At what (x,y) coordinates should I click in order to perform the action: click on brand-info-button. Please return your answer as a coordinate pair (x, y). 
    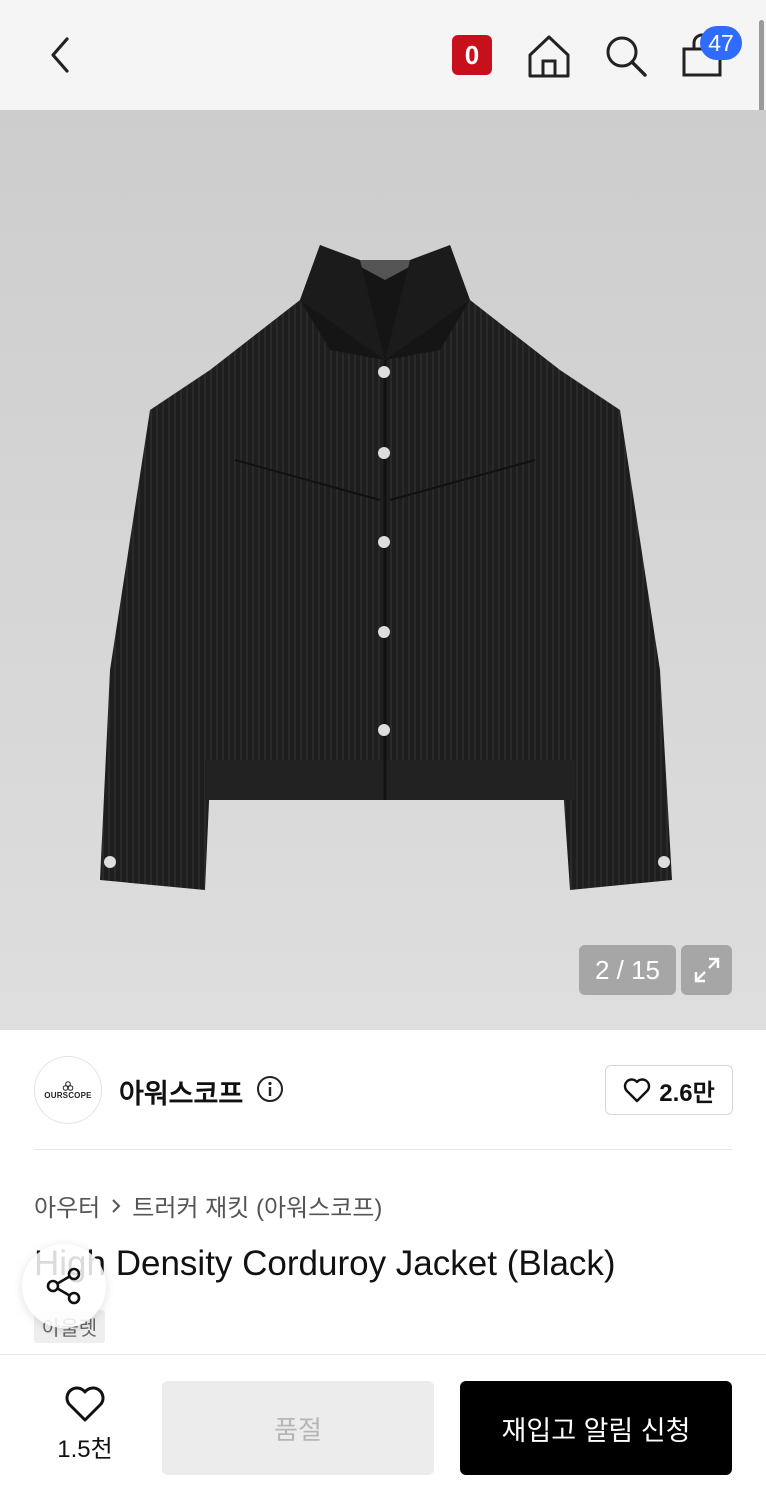
    Looking at the image, I should click on (270, 1091).